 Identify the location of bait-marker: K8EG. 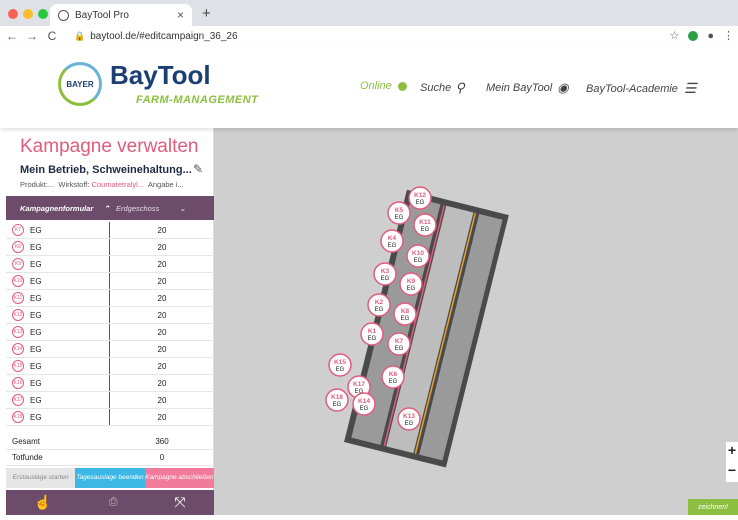
(405, 314).